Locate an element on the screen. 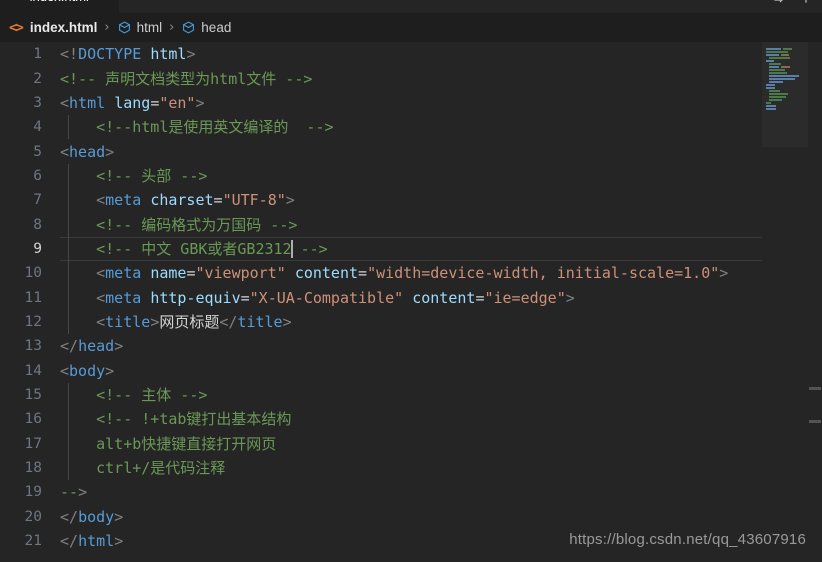  code-line: 4 <!--html是使用英文编译的 --> is located at coordinates (411, 127).